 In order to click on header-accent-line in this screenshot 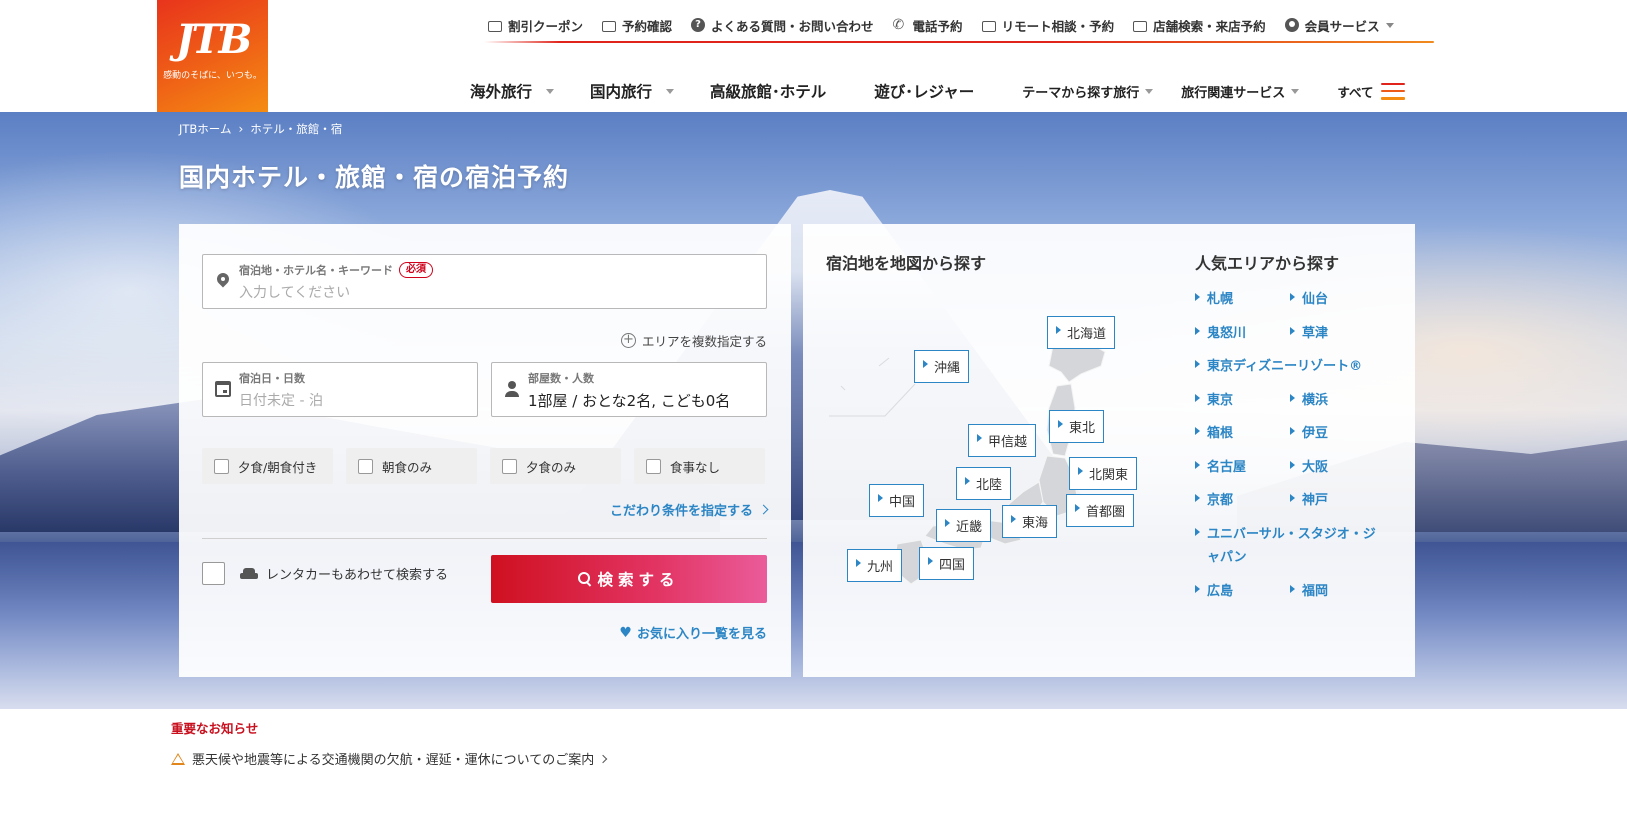, I will do `click(959, 42)`.